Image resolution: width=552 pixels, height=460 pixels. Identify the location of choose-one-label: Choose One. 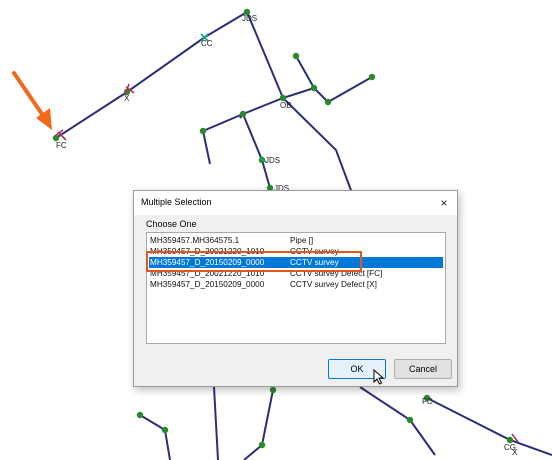
(171, 224).